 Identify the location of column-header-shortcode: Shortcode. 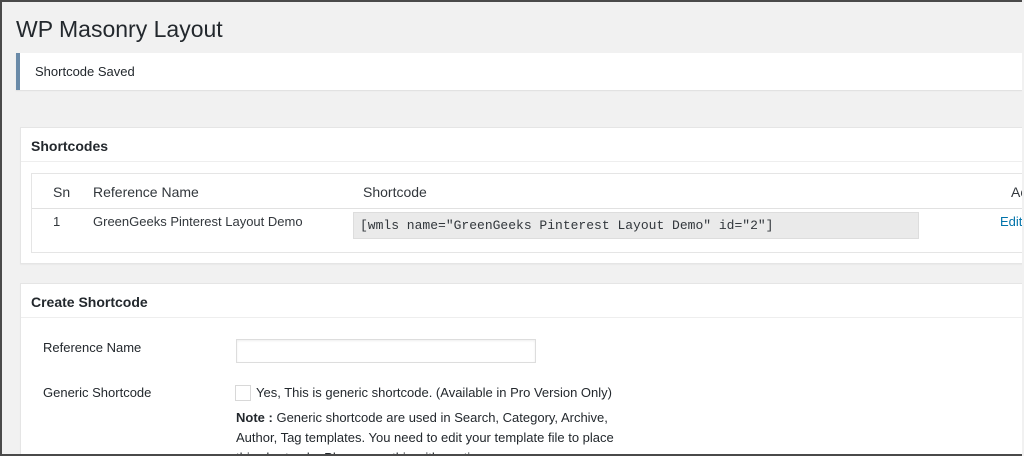
(395, 192).